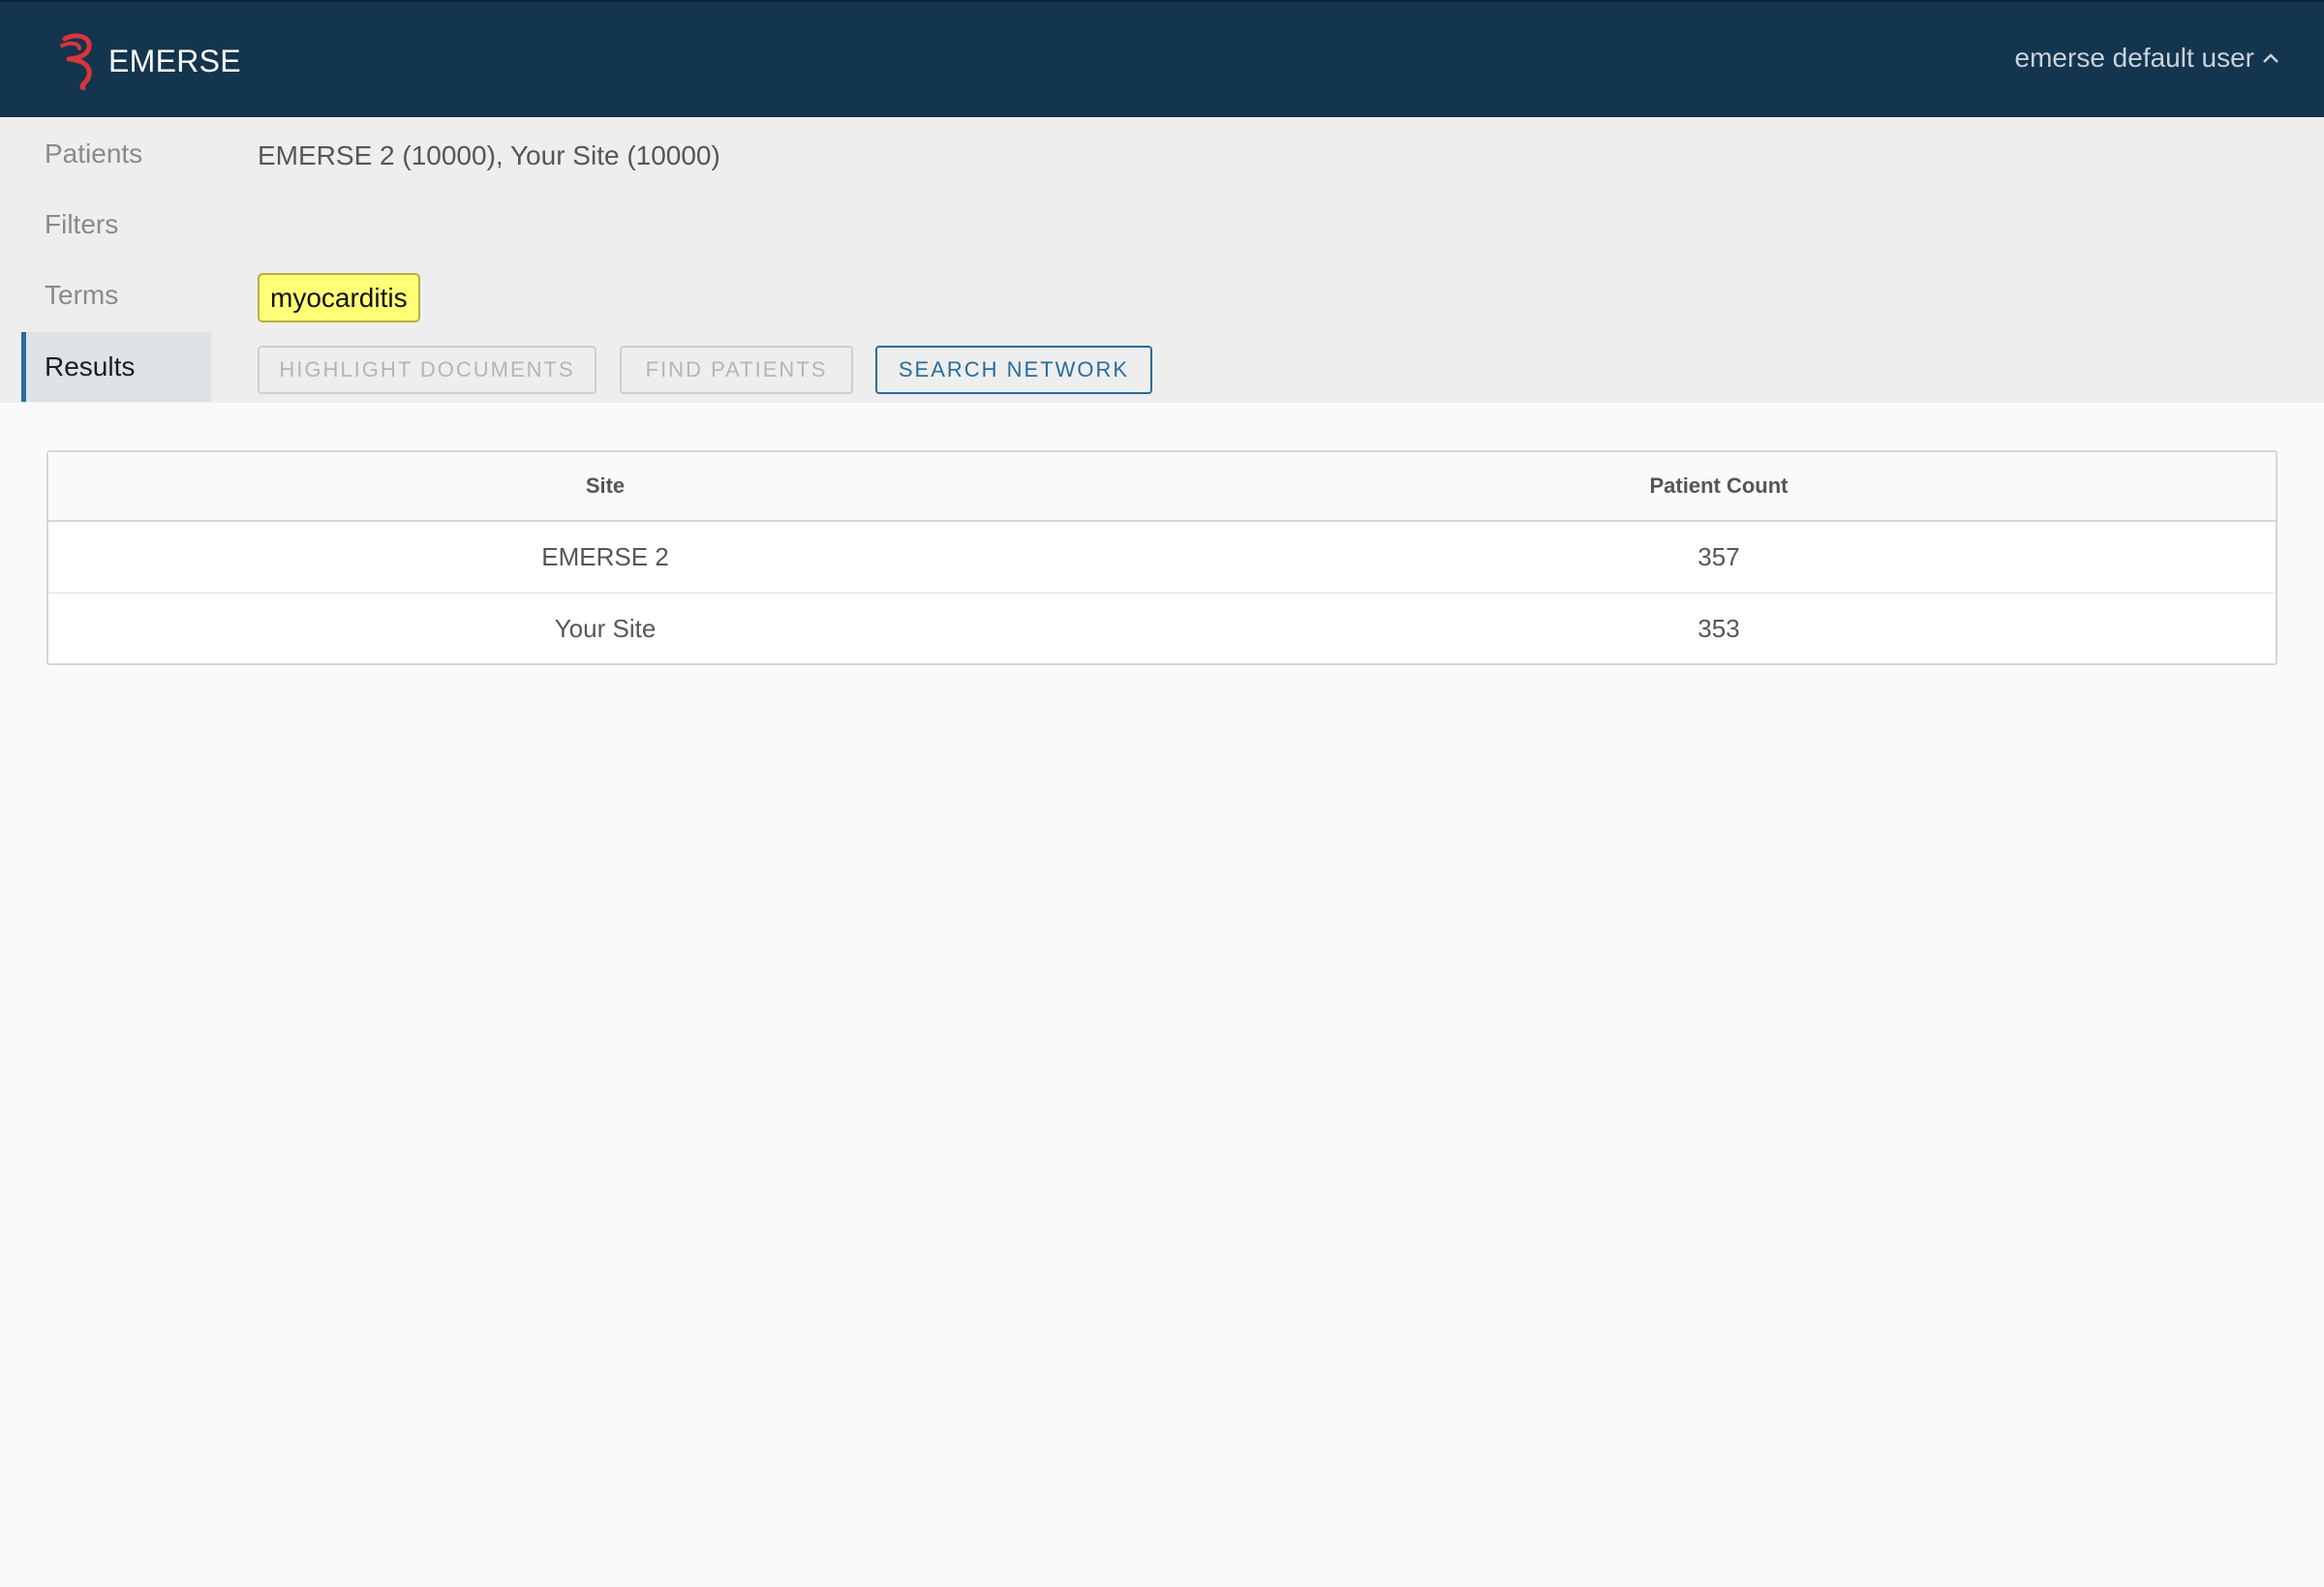 The width and height of the screenshot is (2324, 1587). I want to click on table-header-row: Site Patient Count, so click(1162, 487).